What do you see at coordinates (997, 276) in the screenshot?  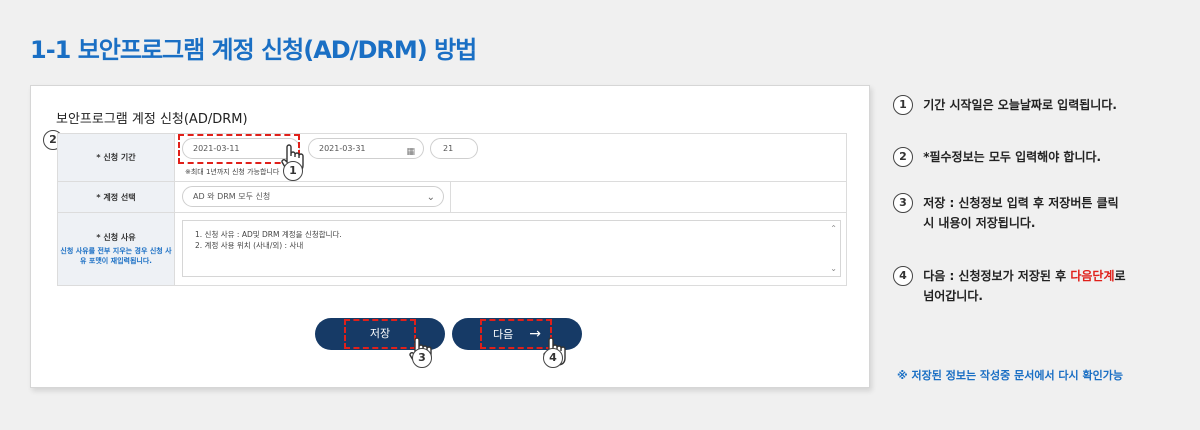 I see `step-4-pre: 다음 : 신청정보가 저장된 후` at bounding box center [997, 276].